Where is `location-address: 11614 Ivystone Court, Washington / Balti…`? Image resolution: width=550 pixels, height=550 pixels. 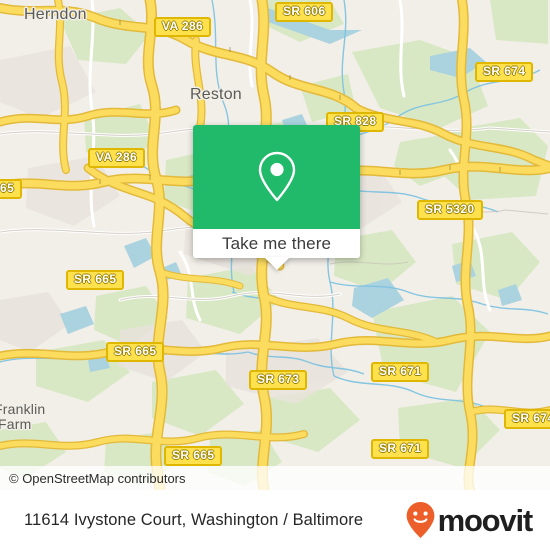
location-address: 11614 Ivystone Court, Washington / Balti… is located at coordinates (194, 519).